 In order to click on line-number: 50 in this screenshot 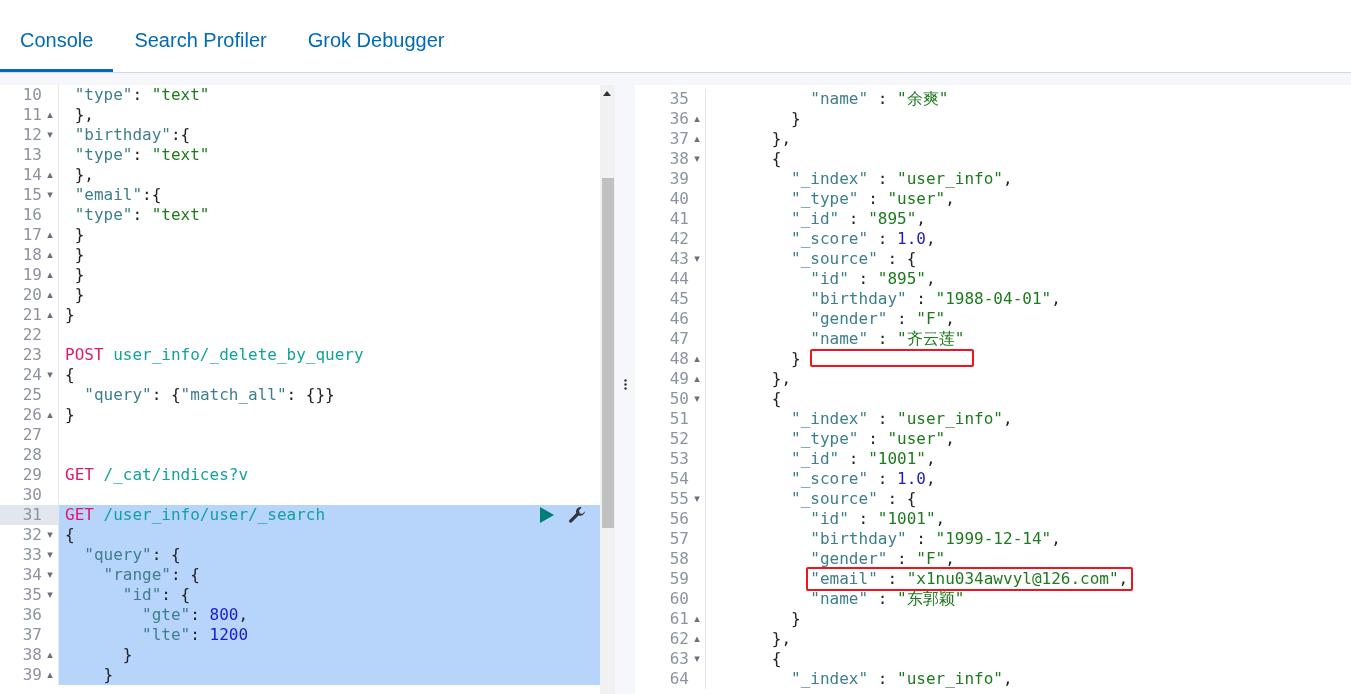, I will do `click(679, 399)`.